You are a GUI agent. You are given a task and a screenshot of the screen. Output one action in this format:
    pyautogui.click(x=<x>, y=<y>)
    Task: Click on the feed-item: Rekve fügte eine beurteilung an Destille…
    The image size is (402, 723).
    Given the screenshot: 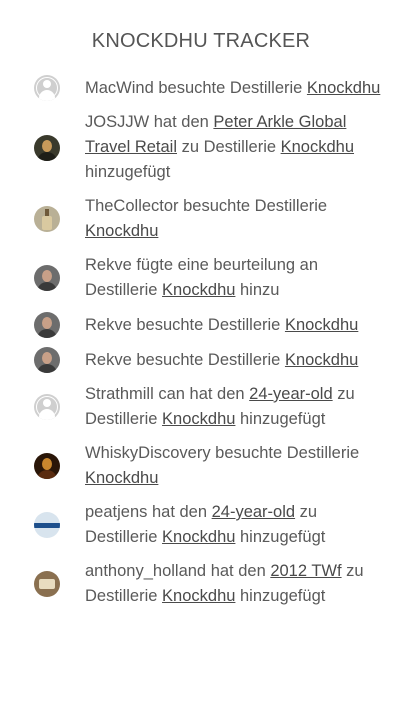 What is the action you would take?
    pyautogui.click(x=201, y=278)
    